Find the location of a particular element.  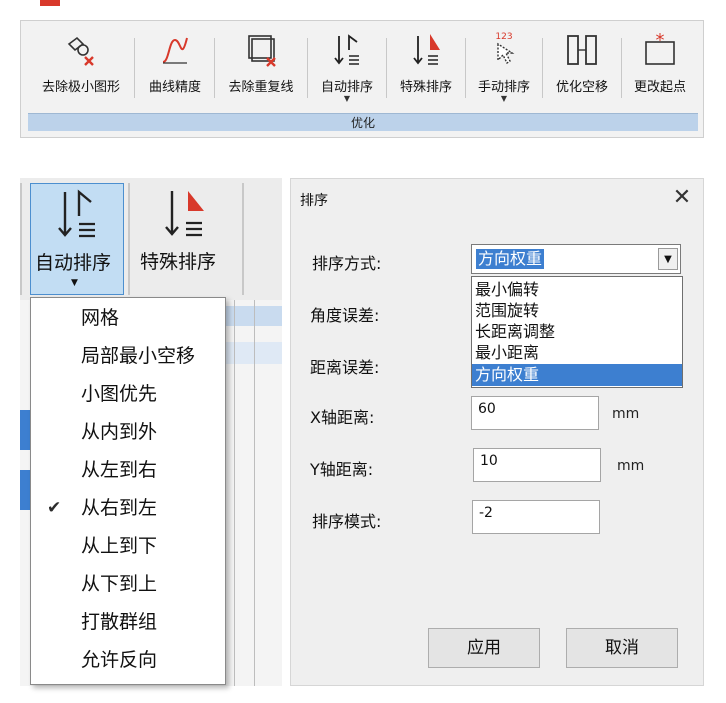

sort-method-label: 排序方式: is located at coordinates (347, 263).